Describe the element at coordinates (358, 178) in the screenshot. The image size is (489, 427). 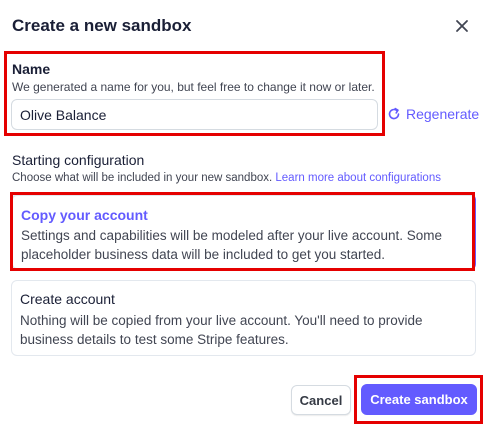
I see `learn-more-link: Learn more about configurations` at that location.